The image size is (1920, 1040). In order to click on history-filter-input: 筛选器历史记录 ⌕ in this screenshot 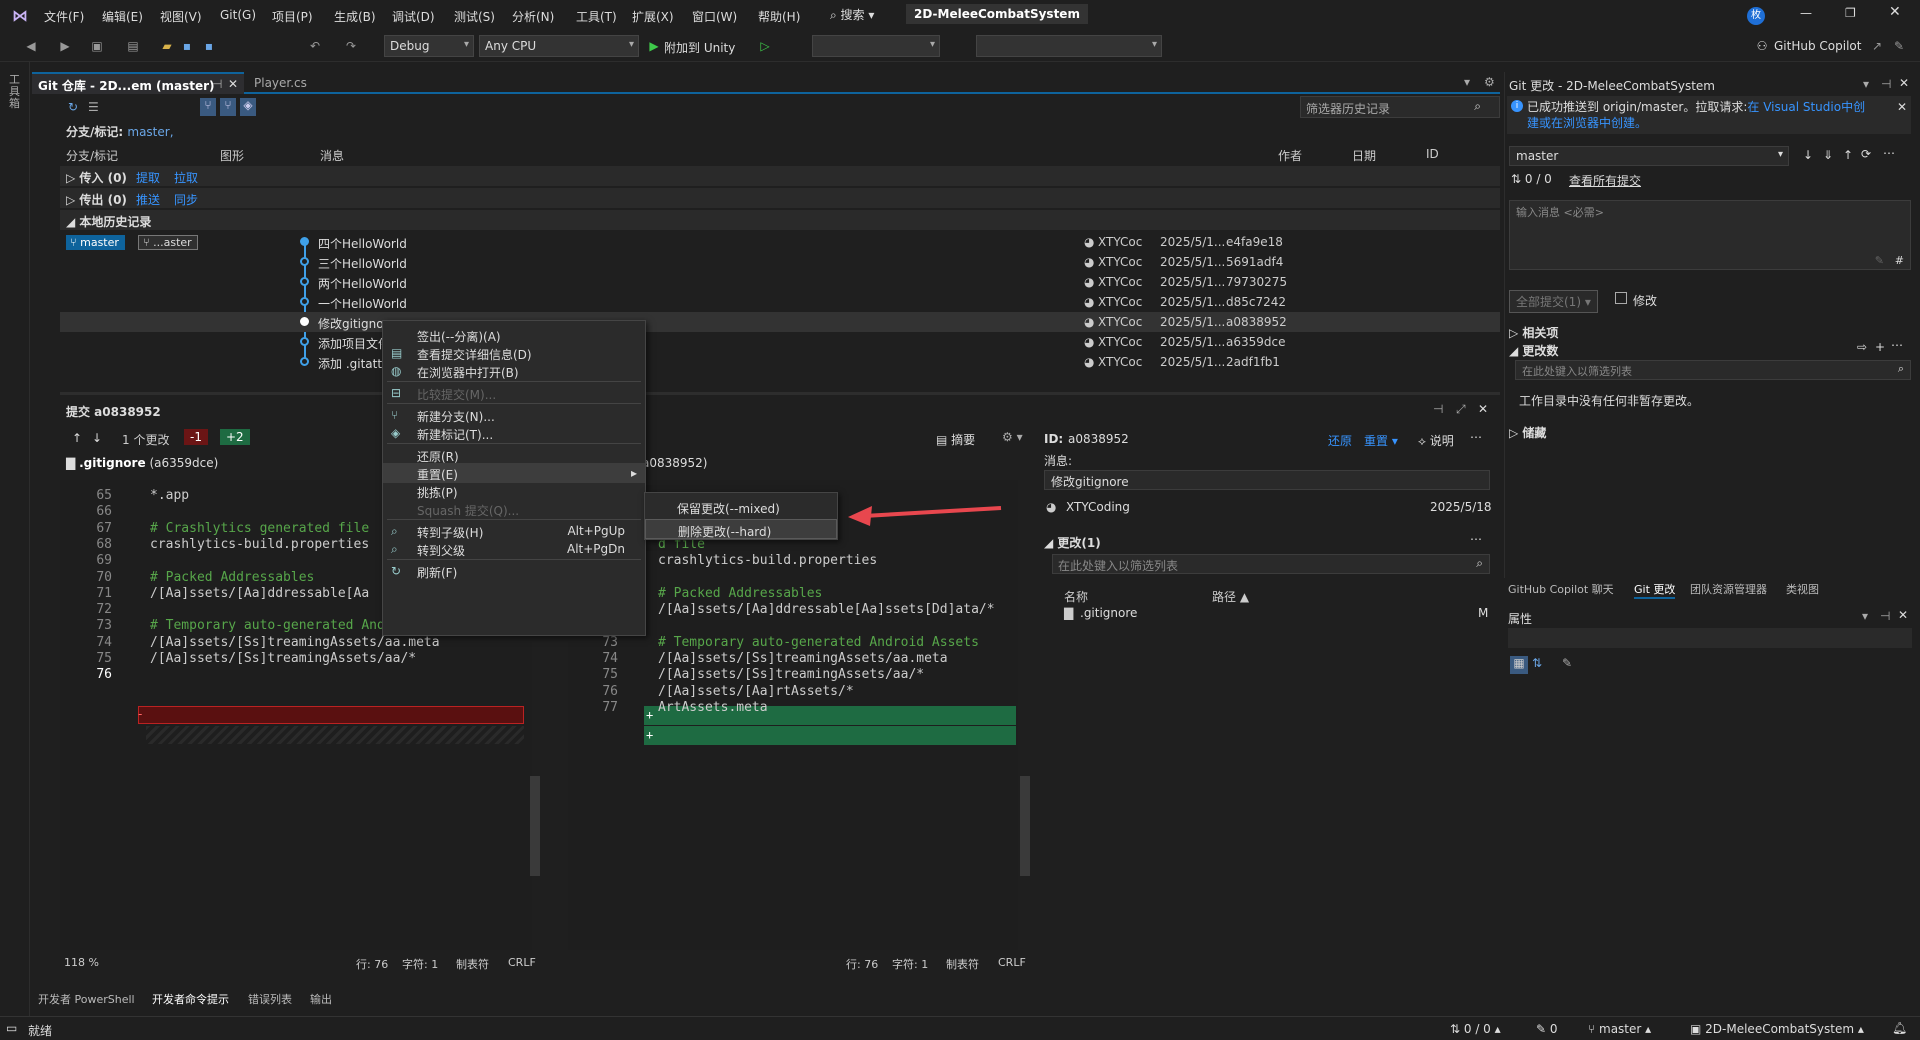, I will do `click(1400, 107)`.